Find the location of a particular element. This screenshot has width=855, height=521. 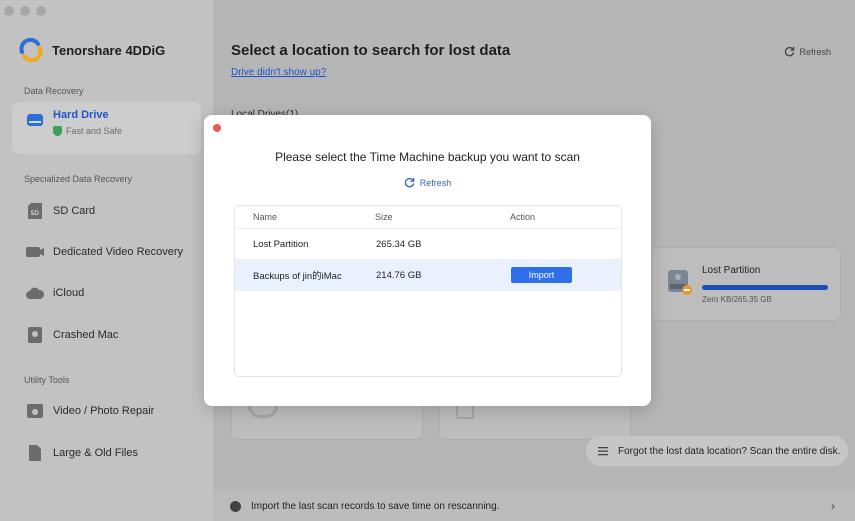

sidebar-item-large-old-files: Large & Old Files is located at coordinates (106, 453).